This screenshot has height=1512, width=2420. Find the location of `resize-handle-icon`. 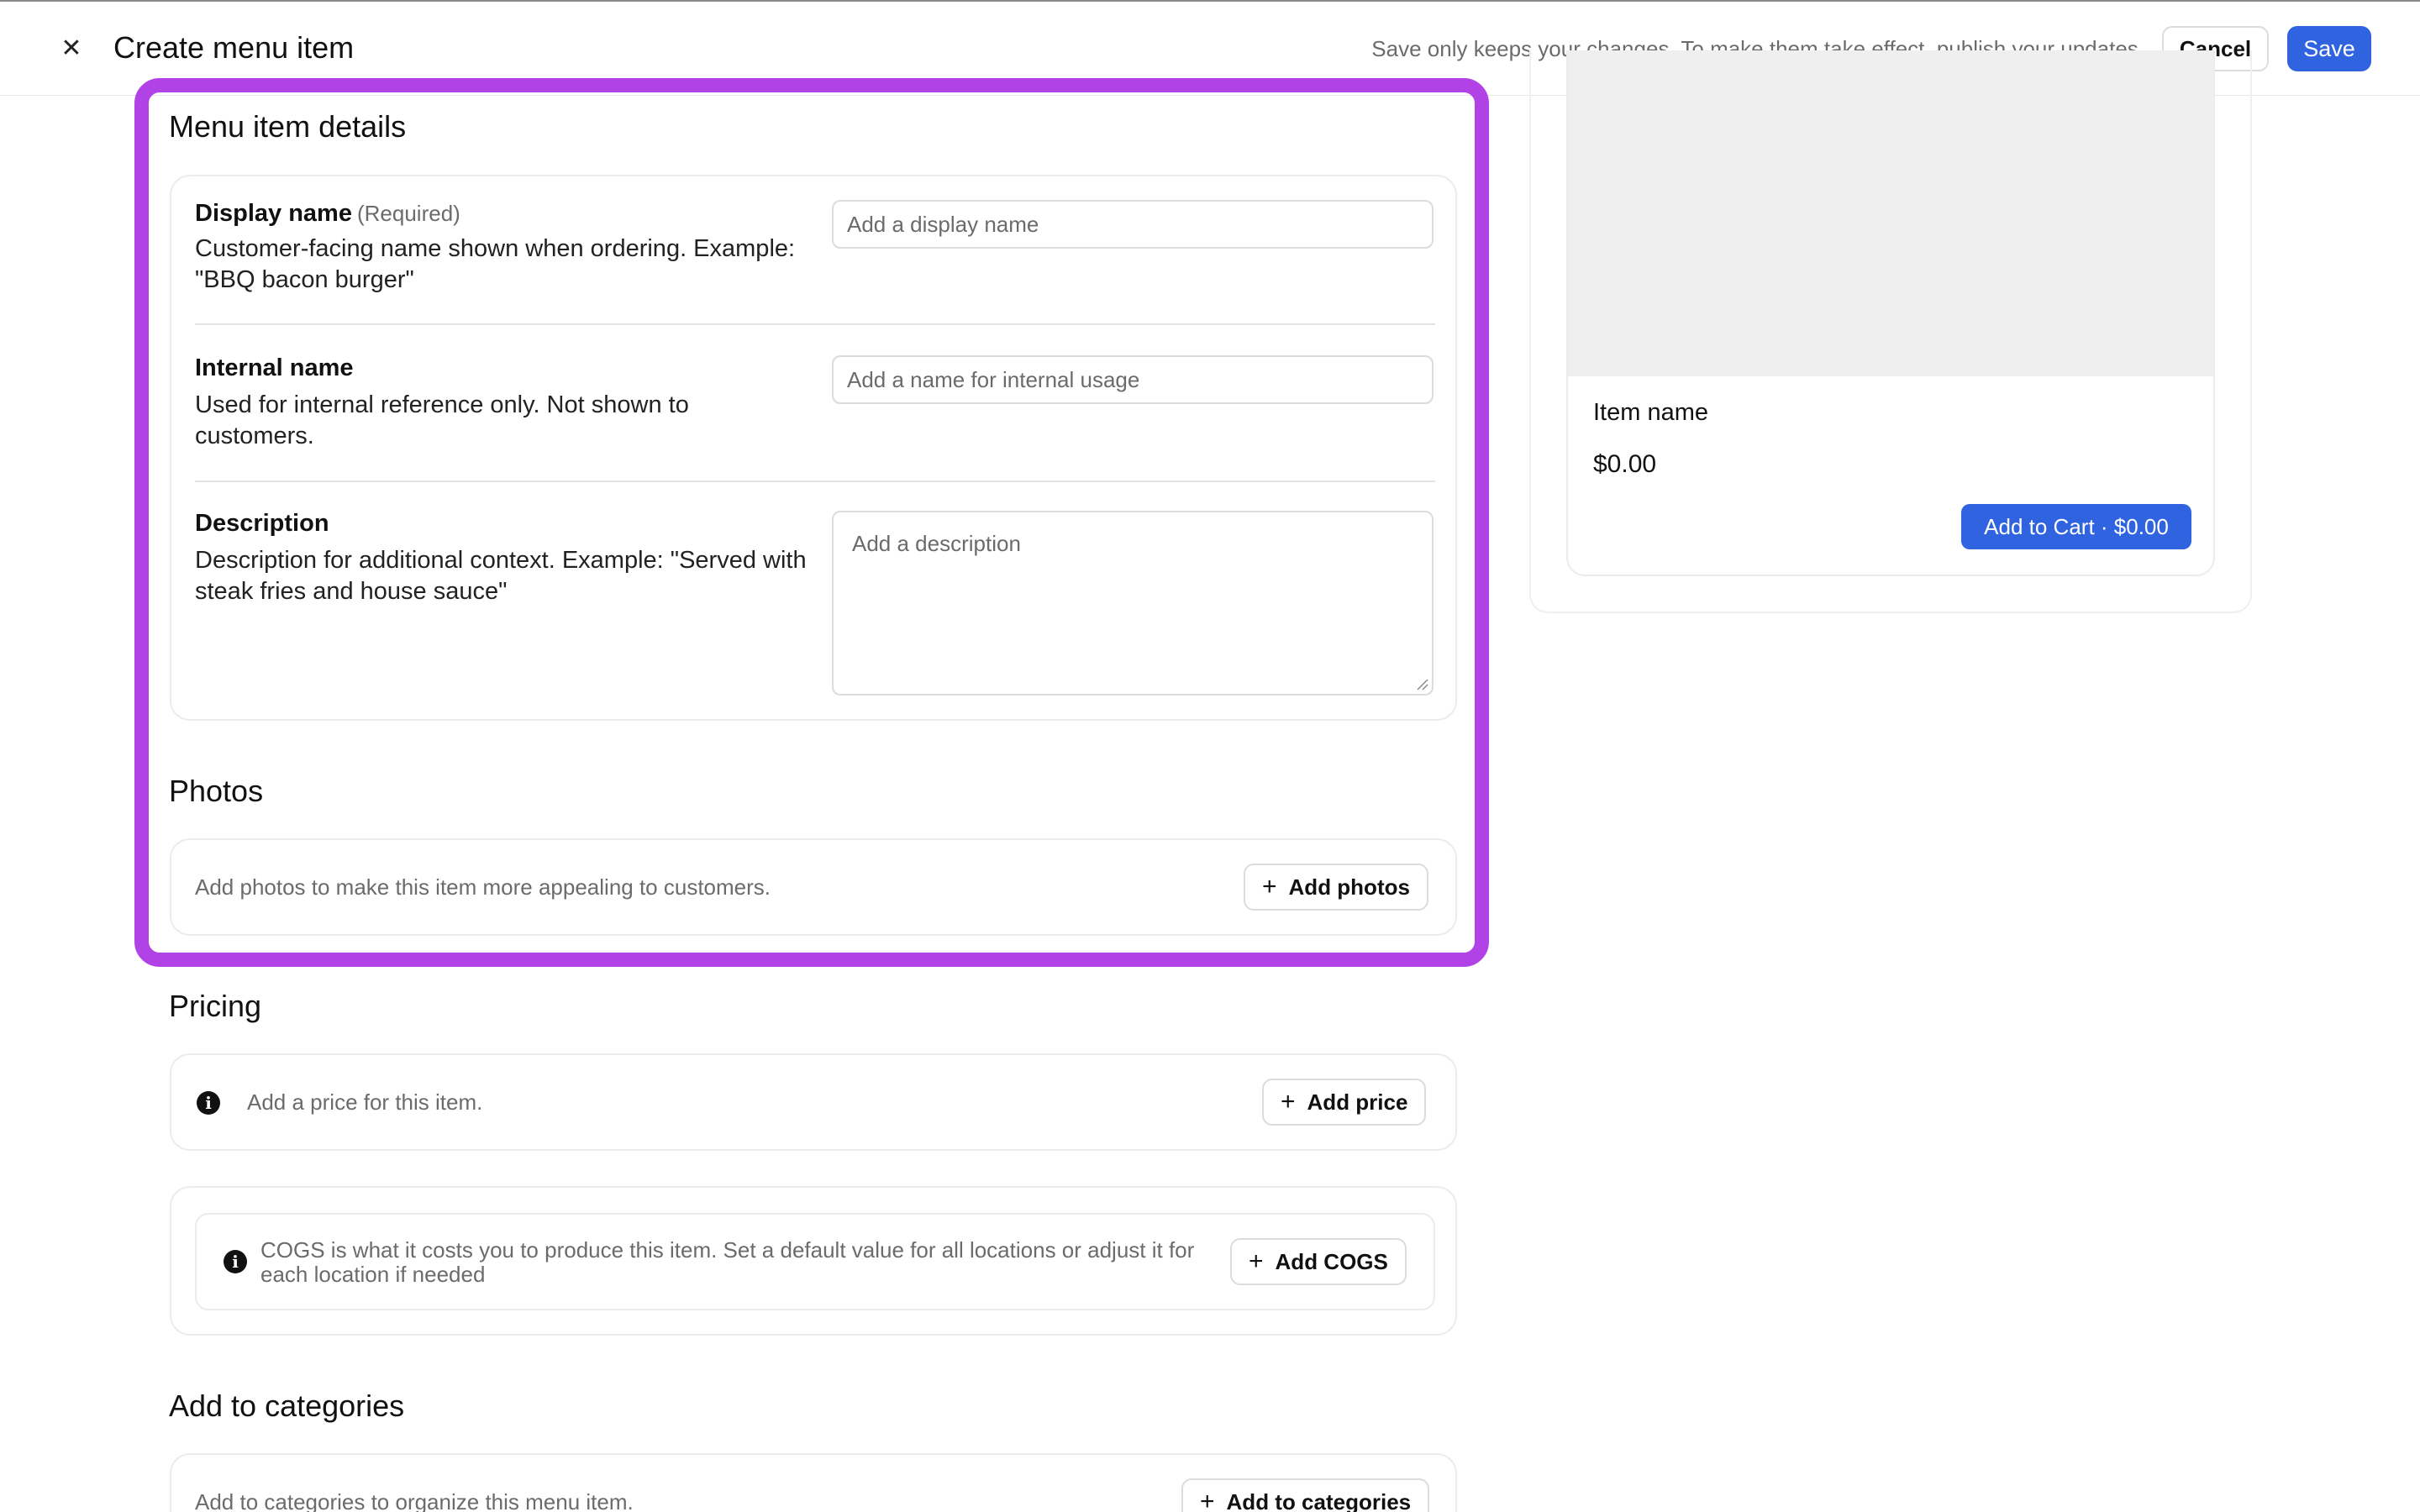

resize-handle-icon is located at coordinates (1421, 683).